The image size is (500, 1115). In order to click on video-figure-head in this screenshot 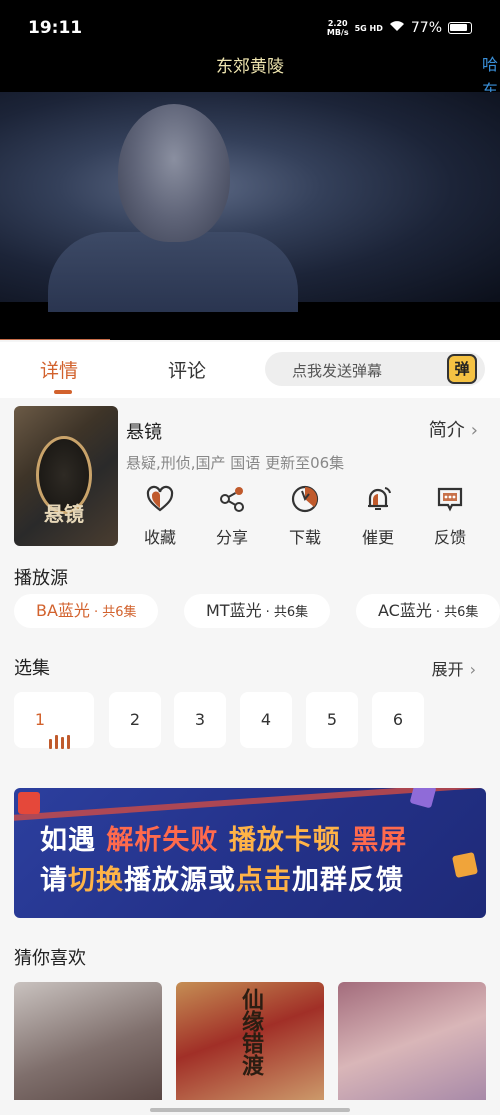, I will do `click(174, 173)`.